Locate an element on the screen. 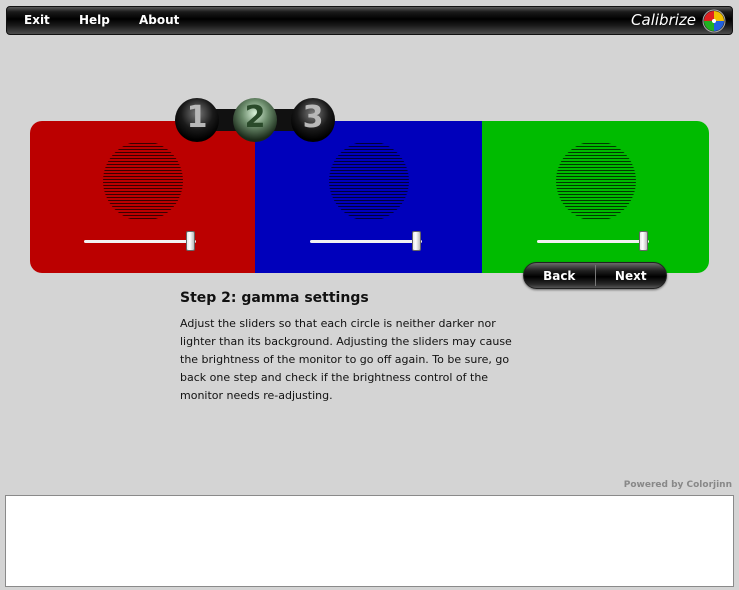 Image resolution: width=739 pixels, height=590 pixels. step-3-label: 3 is located at coordinates (313, 117).